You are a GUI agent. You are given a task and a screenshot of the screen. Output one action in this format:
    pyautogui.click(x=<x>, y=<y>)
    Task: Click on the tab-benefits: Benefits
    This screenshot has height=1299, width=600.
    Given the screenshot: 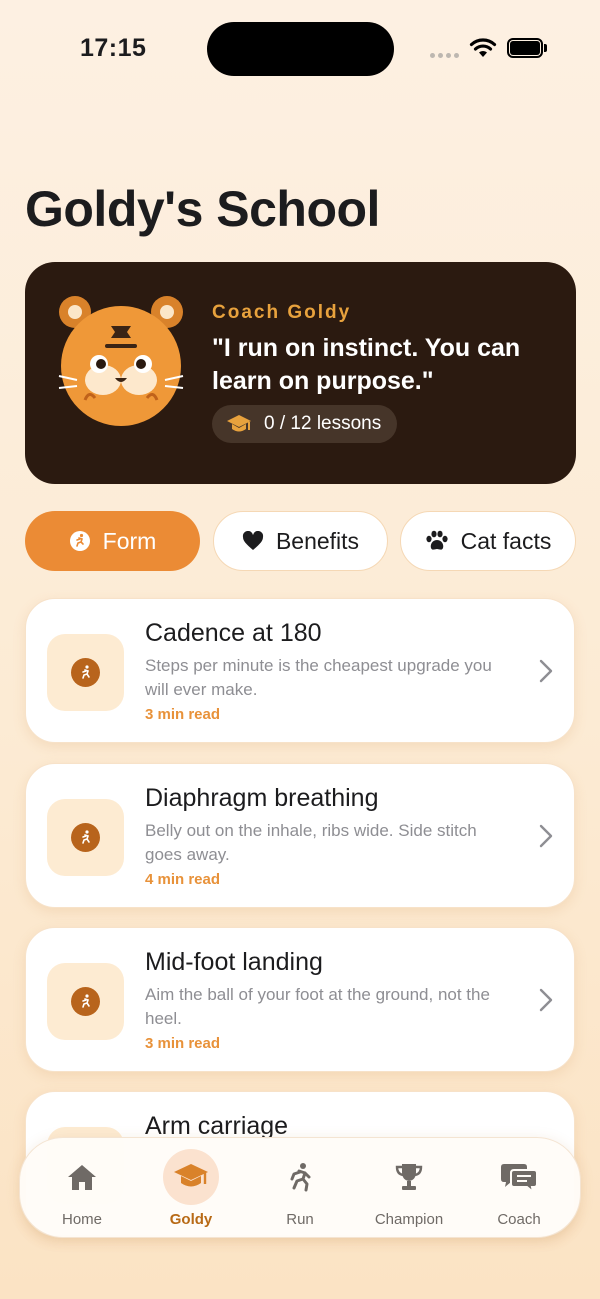 What is the action you would take?
    pyautogui.click(x=300, y=541)
    